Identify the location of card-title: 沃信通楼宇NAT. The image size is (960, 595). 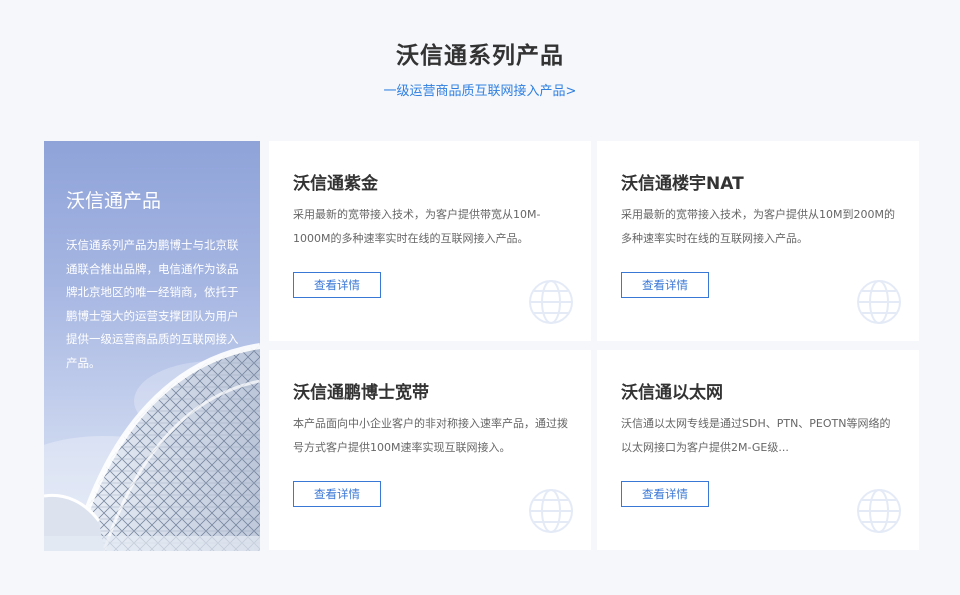
(682, 184).